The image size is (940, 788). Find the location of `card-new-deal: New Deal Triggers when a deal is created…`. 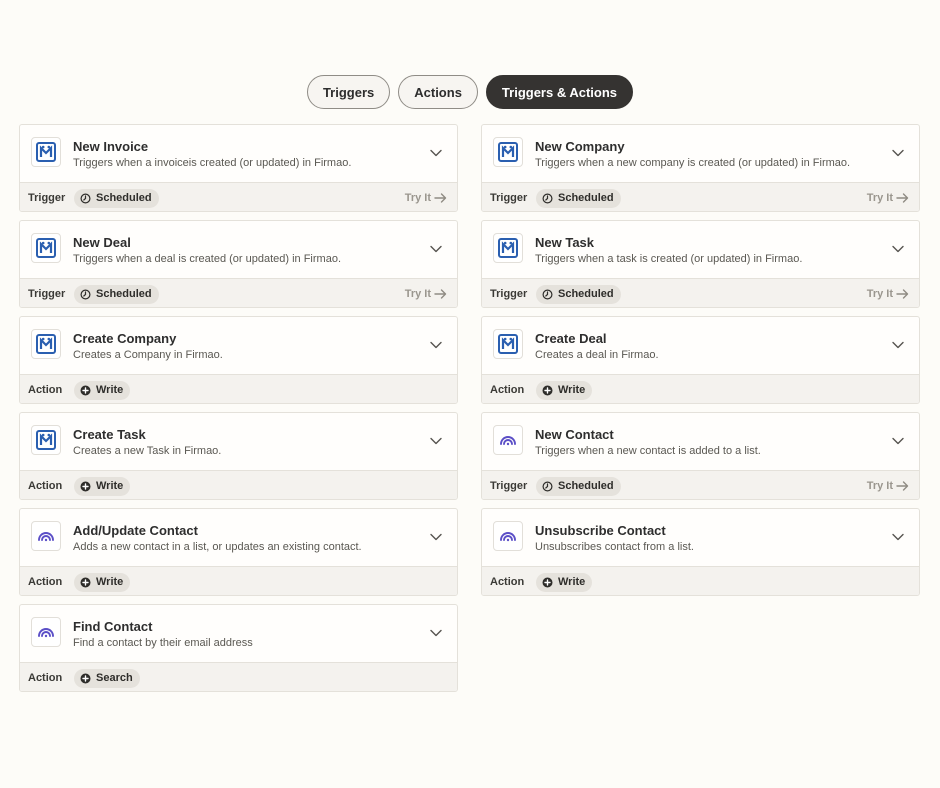

card-new-deal: New Deal Triggers when a deal is created… is located at coordinates (238, 264).